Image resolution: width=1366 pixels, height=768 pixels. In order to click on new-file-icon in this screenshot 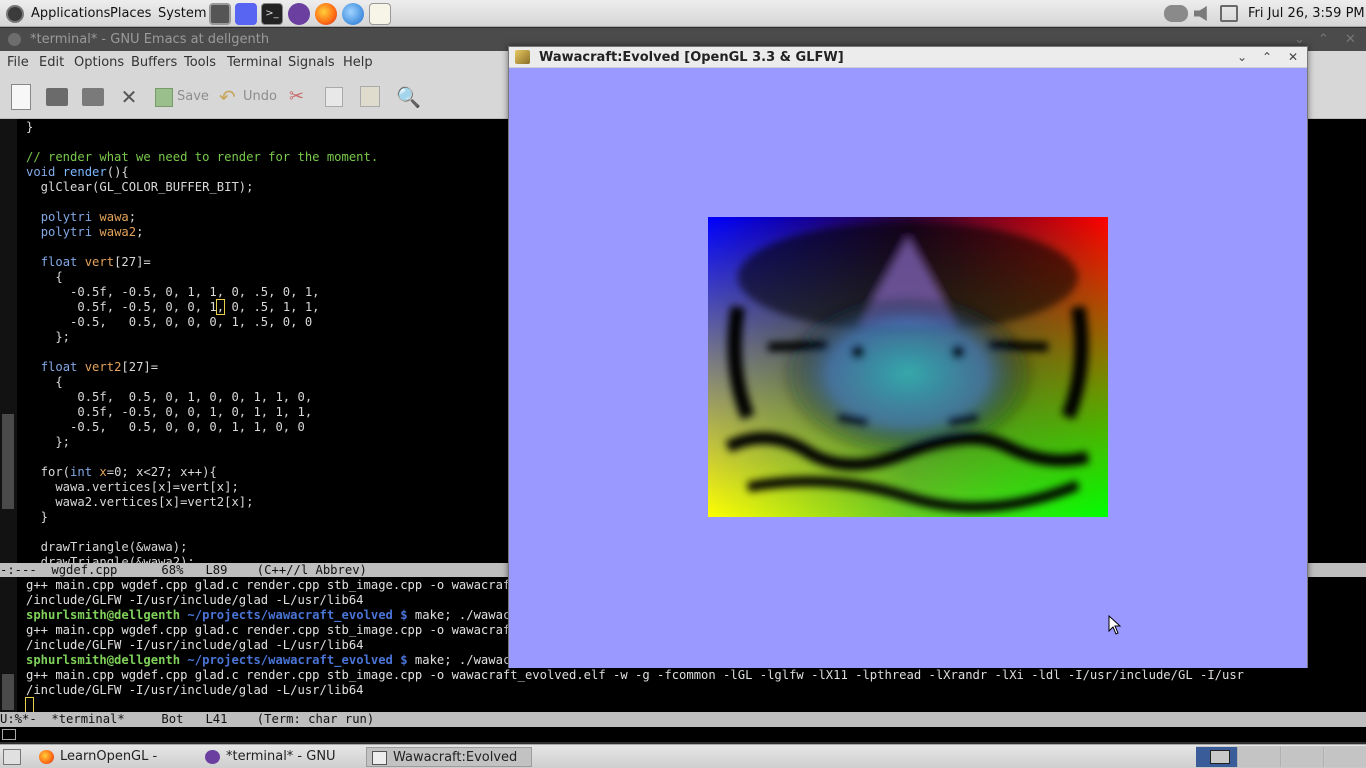, I will do `click(21, 97)`.